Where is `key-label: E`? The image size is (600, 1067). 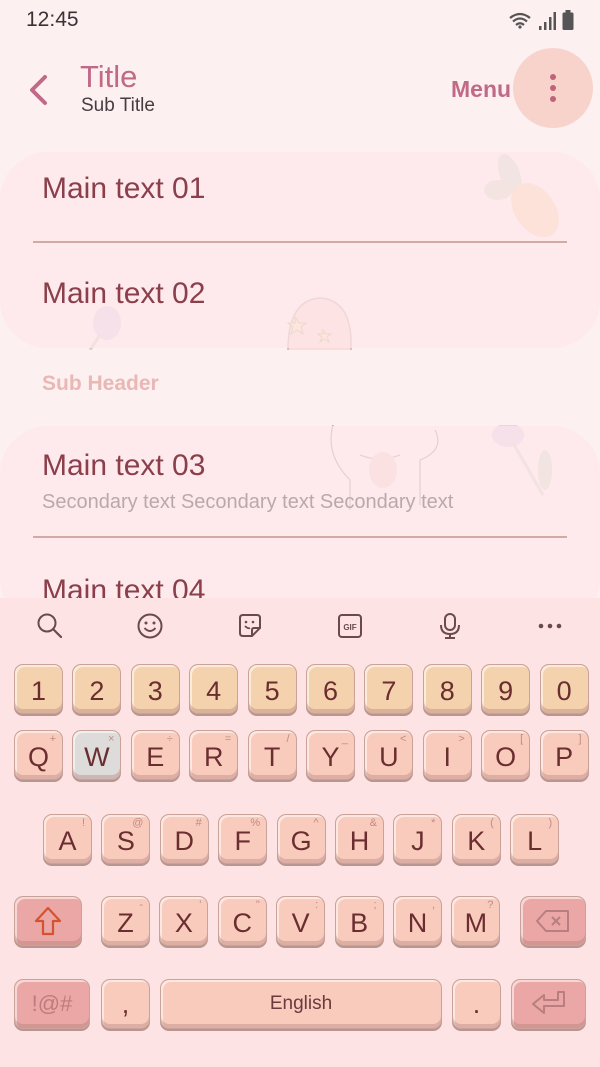 key-label: E is located at coordinates (155, 756).